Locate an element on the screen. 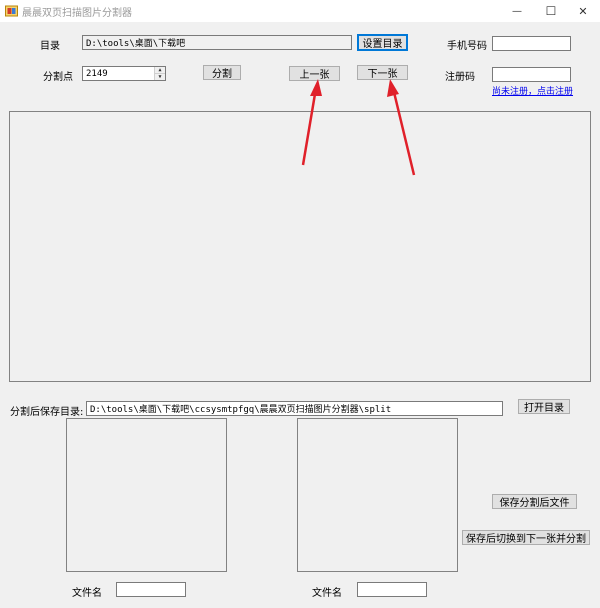 This screenshot has height=608, width=600. right-filename-input is located at coordinates (392, 589).